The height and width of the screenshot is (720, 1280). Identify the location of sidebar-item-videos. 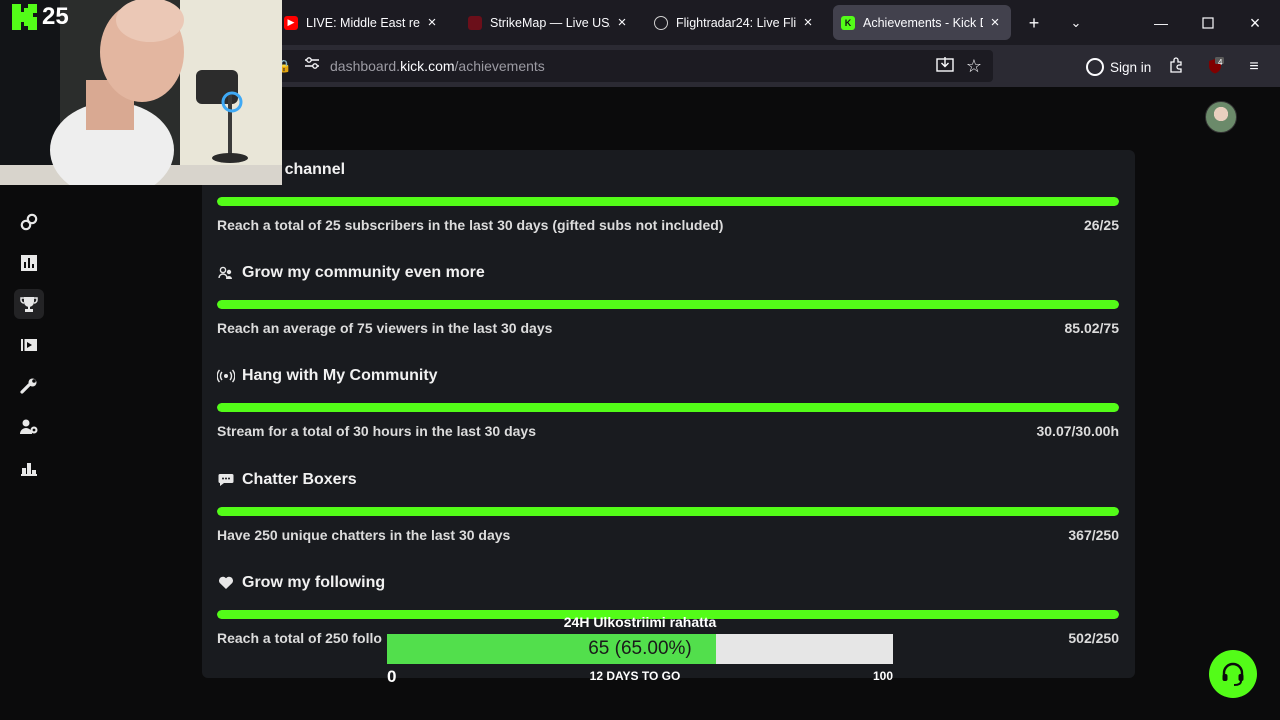
(29, 345).